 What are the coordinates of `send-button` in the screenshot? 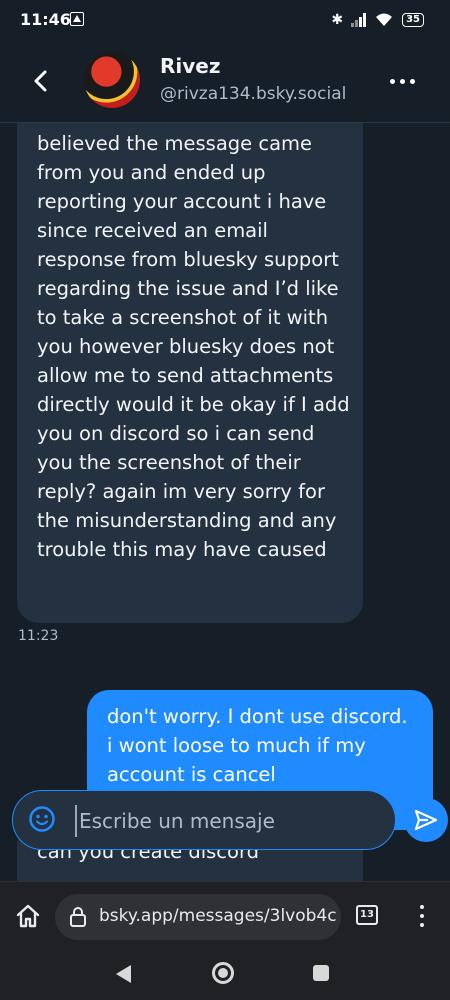 It's located at (426, 820).